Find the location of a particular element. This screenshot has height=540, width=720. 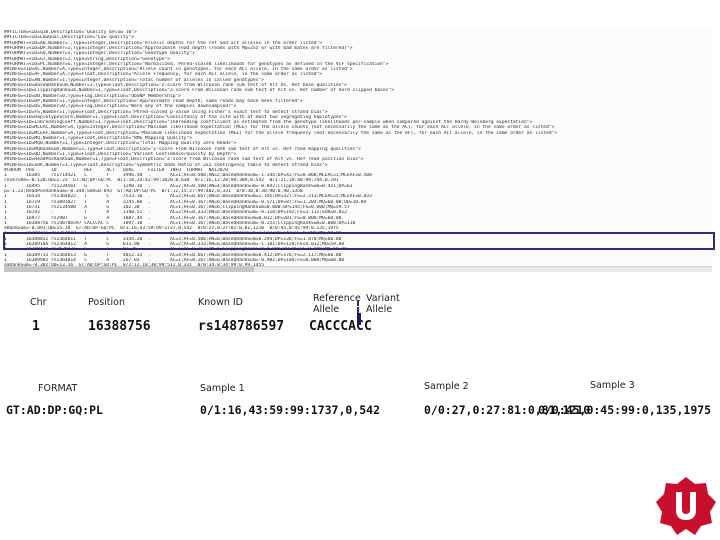

sample3-value: 0/0:45,0:45:99:0,135,1975 is located at coordinates (625, 410).